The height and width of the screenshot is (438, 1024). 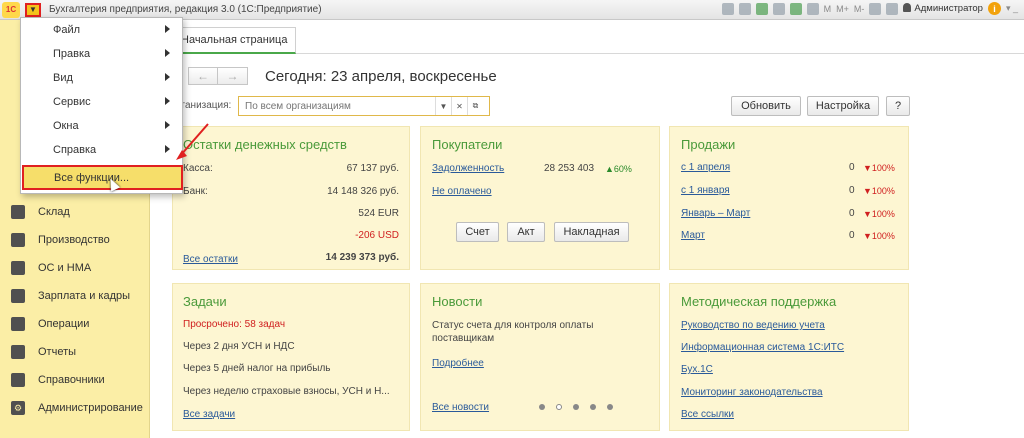 What do you see at coordinates (752, 392) in the screenshot?
I see `support-link: Мониторинг законодательства` at bounding box center [752, 392].